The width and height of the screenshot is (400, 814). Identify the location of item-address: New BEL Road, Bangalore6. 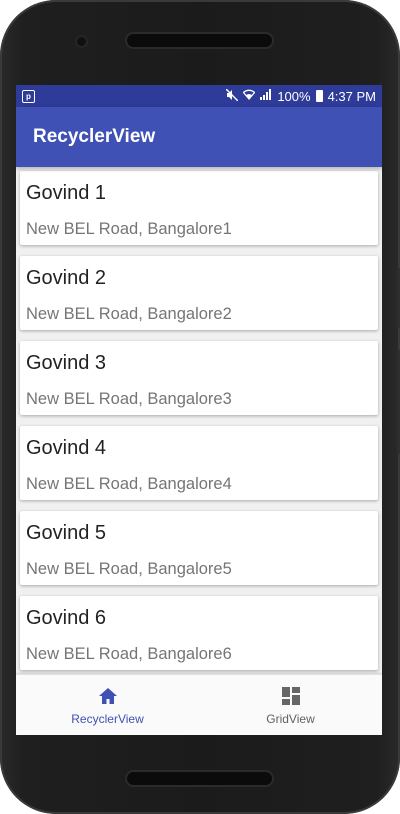
(129, 654).